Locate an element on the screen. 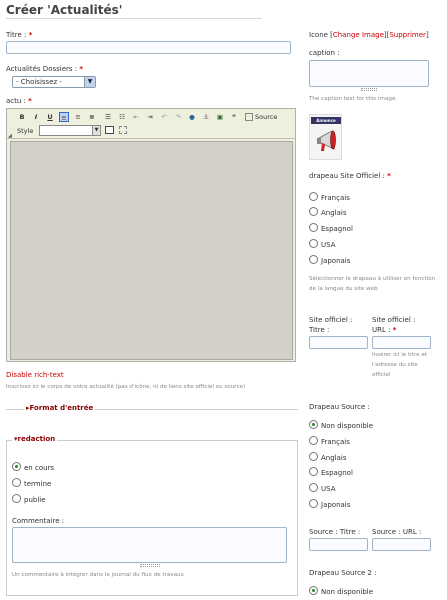 This screenshot has height=600, width=447. quote-icon: “ is located at coordinates (234, 117).